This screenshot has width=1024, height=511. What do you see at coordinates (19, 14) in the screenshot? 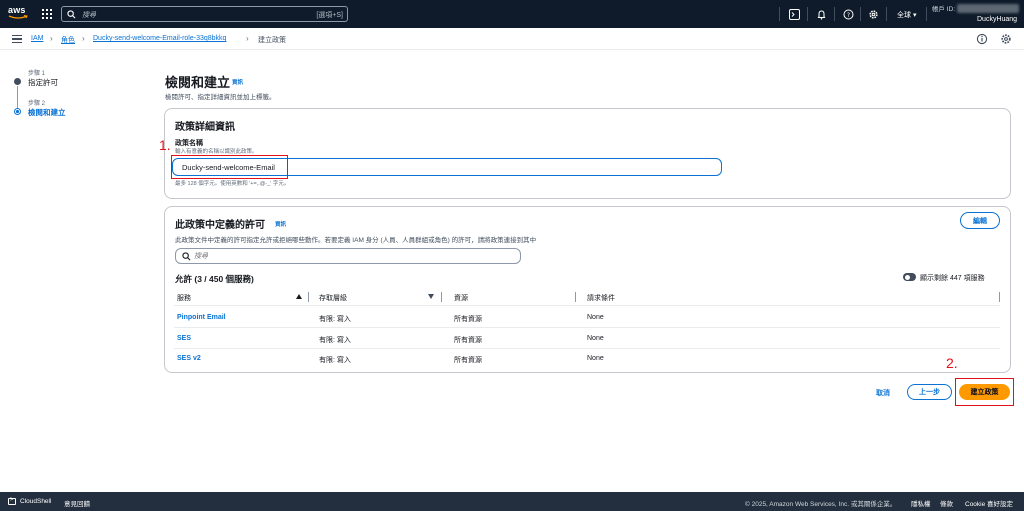
I see `aws-logo: aws` at bounding box center [19, 14].